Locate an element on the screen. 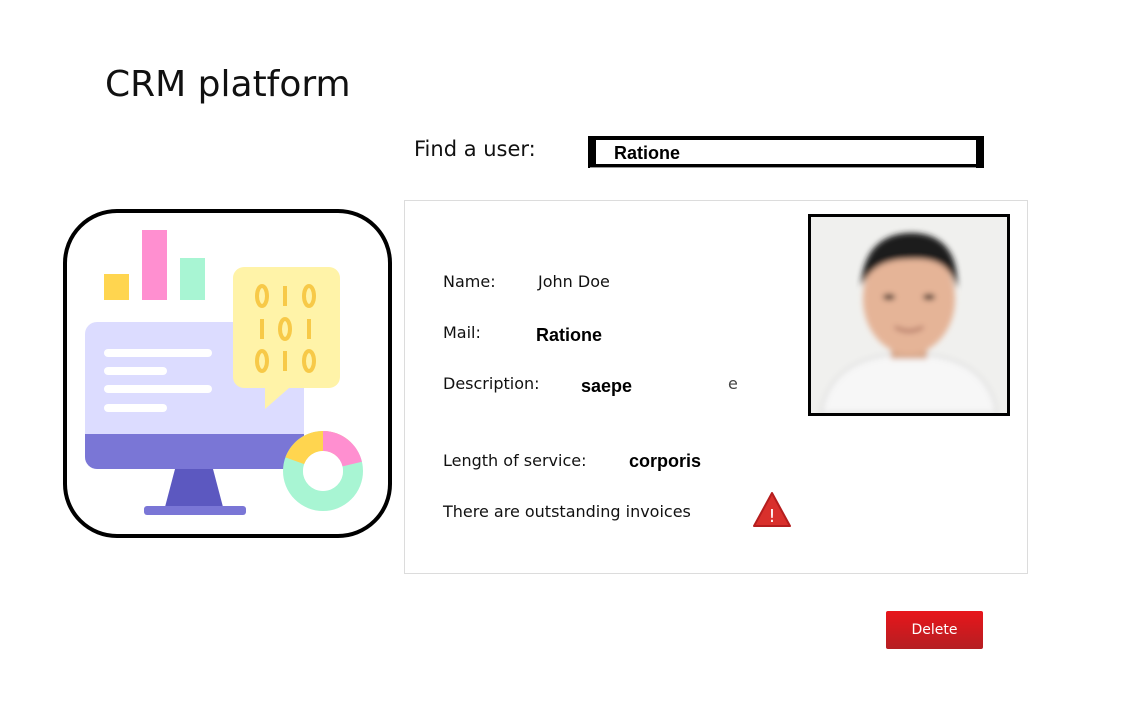 This screenshot has width=1130, height=707. description-label: Description: is located at coordinates (491, 383).